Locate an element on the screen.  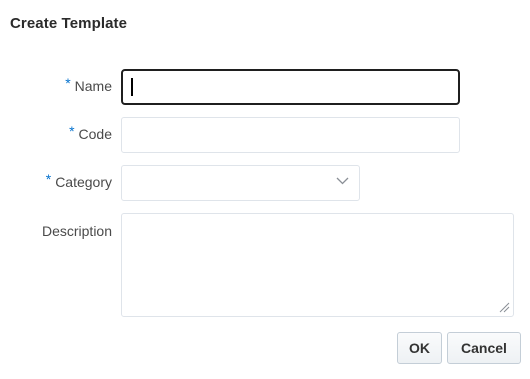
code-input is located at coordinates (290, 135).